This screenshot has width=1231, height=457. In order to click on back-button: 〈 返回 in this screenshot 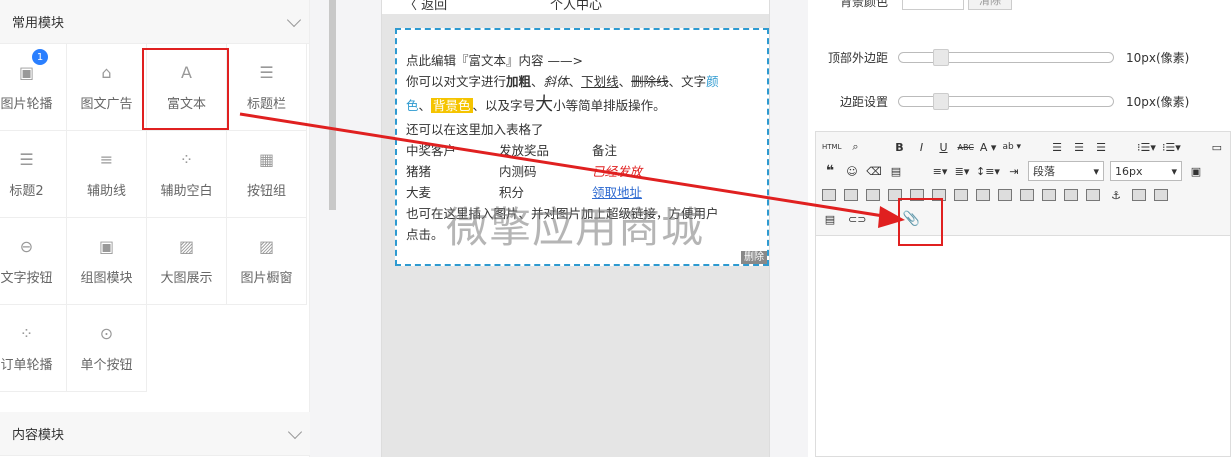, I will do `click(425, 6)`.